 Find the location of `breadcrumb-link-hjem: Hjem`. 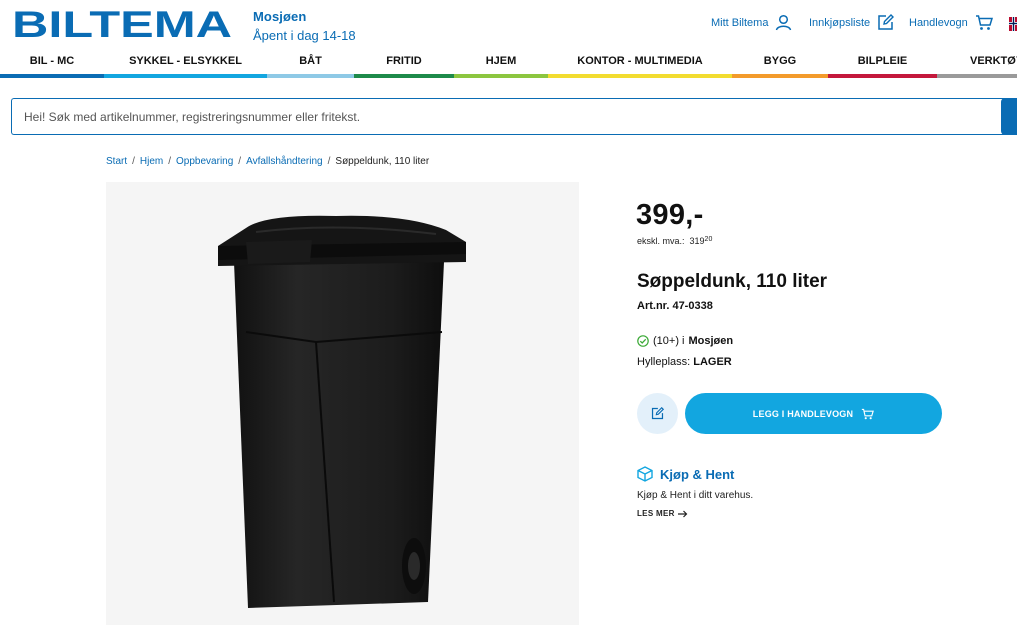

breadcrumb-link-hjem: Hjem is located at coordinates (151, 161).